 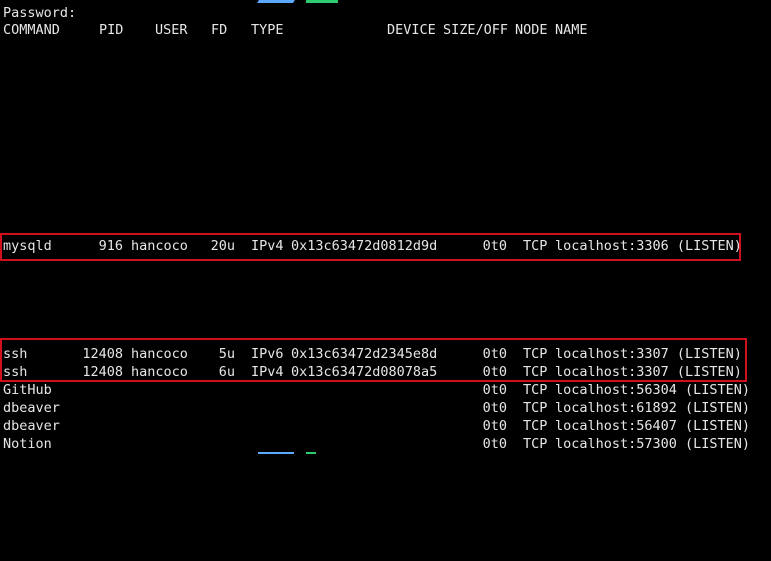 What do you see at coordinates (226, 372) in the screenshot?
I see `cell-fd: 6u` at bounding box center [226, 372].